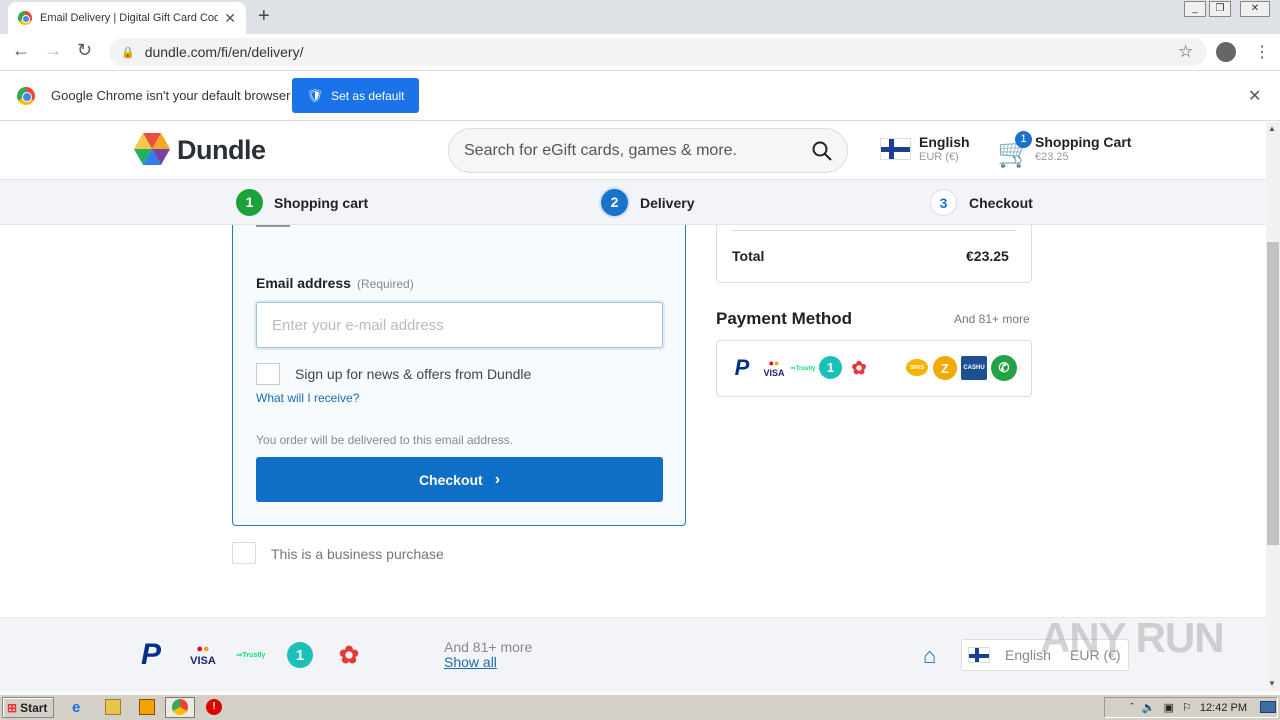 This screenshot has height=720, width=1280. I want to click on cart-amount: €23.25, so click(1052, 157).